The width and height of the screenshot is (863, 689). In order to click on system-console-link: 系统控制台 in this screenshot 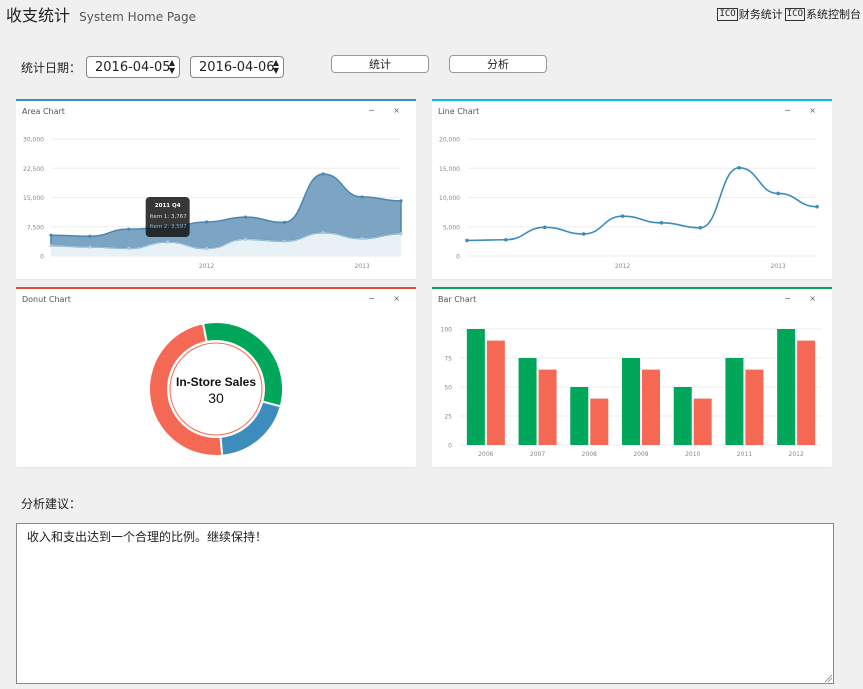, I will do `click(833, 14)`.